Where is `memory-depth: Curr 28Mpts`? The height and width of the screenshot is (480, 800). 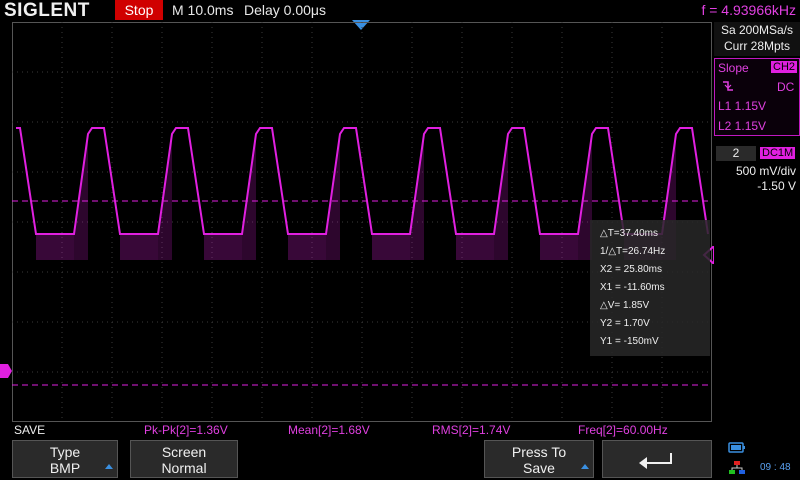 memory-depth: Curr 28Mpts is located at coordinates (757, 46).